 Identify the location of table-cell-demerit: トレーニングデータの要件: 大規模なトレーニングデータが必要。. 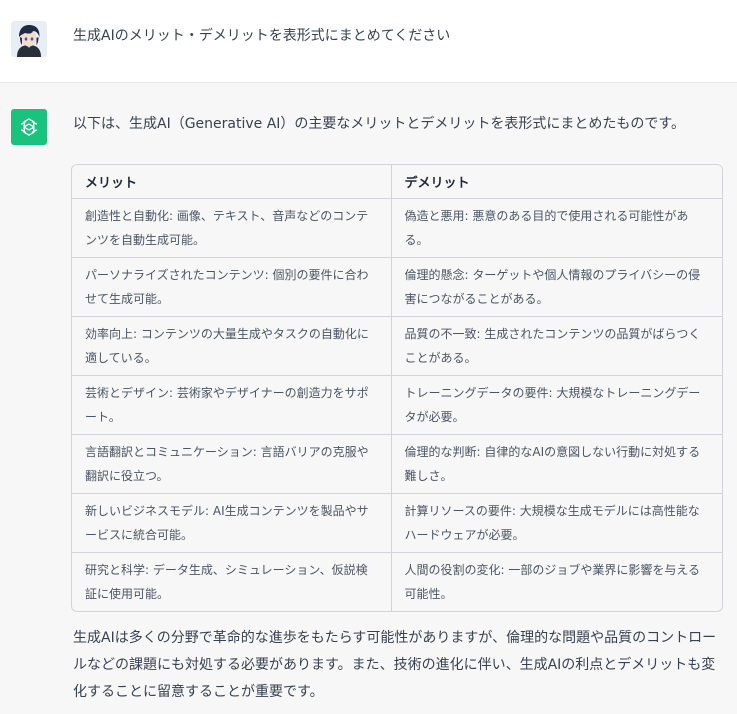
(556, 405).